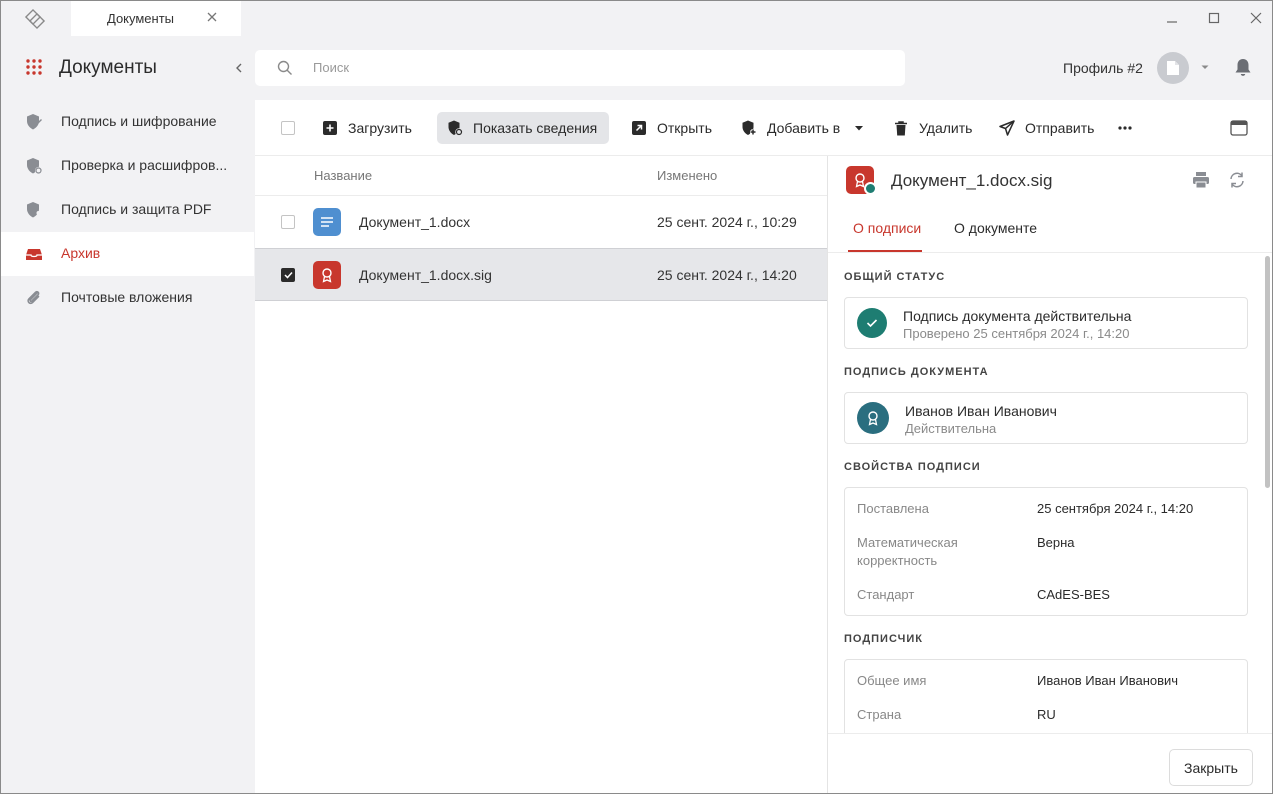 The image size is (1273, 794). What do you see at coordinates (907, 551) in the screenshot?
I see `property-key: Математическая корректность` at bounding box center [907, 551].